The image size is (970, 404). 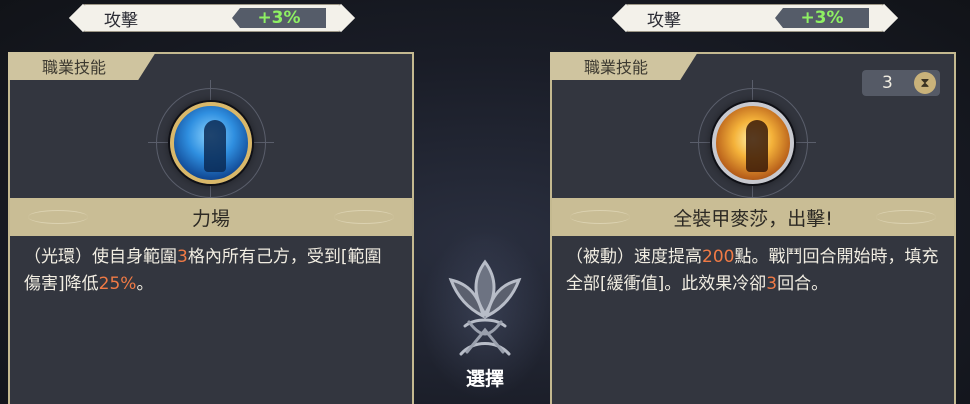 What do you see at coordinates (100, 257) in the screenshot?
I see `desc-text: （光環）使自身範圍` at bounding box center [100, 257].